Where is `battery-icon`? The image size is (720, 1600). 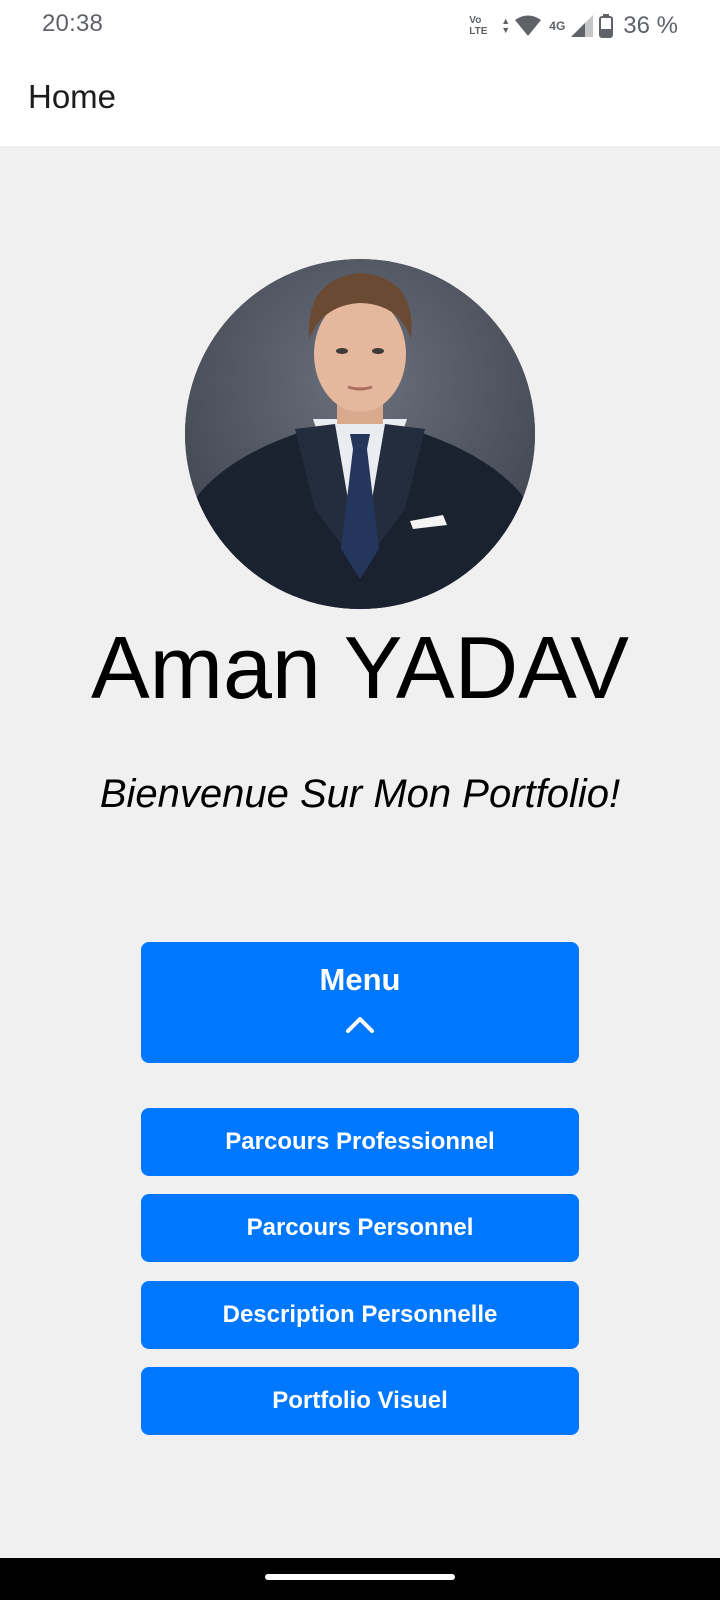
battery-icon is located at coordinates (606, 26).